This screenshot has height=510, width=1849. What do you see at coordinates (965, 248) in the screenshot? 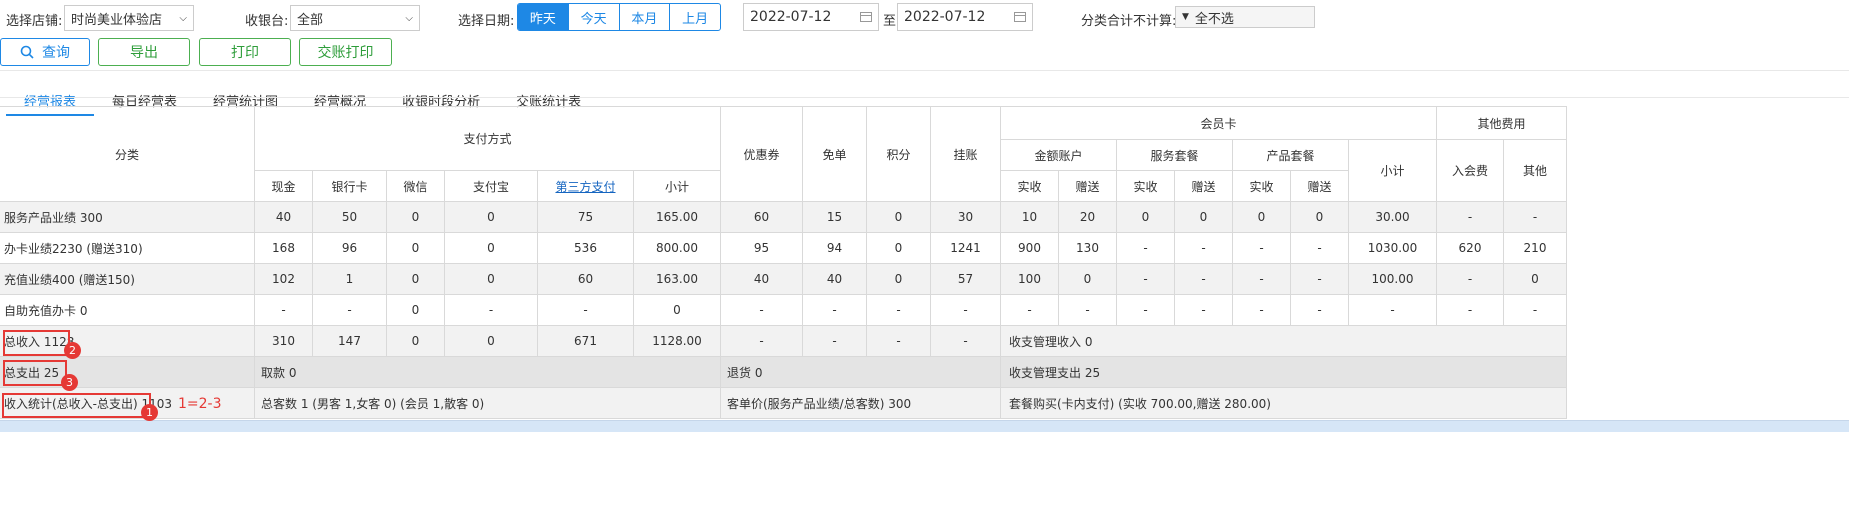
I see `table-cell: 1241` at bounding box center [965, 248].